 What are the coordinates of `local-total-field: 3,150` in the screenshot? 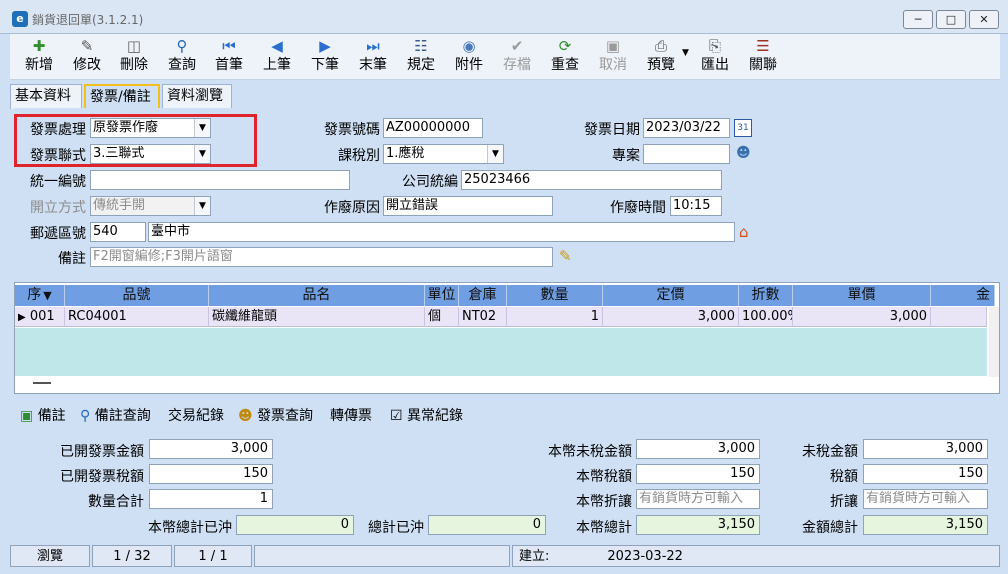 It's located at (698, 525).